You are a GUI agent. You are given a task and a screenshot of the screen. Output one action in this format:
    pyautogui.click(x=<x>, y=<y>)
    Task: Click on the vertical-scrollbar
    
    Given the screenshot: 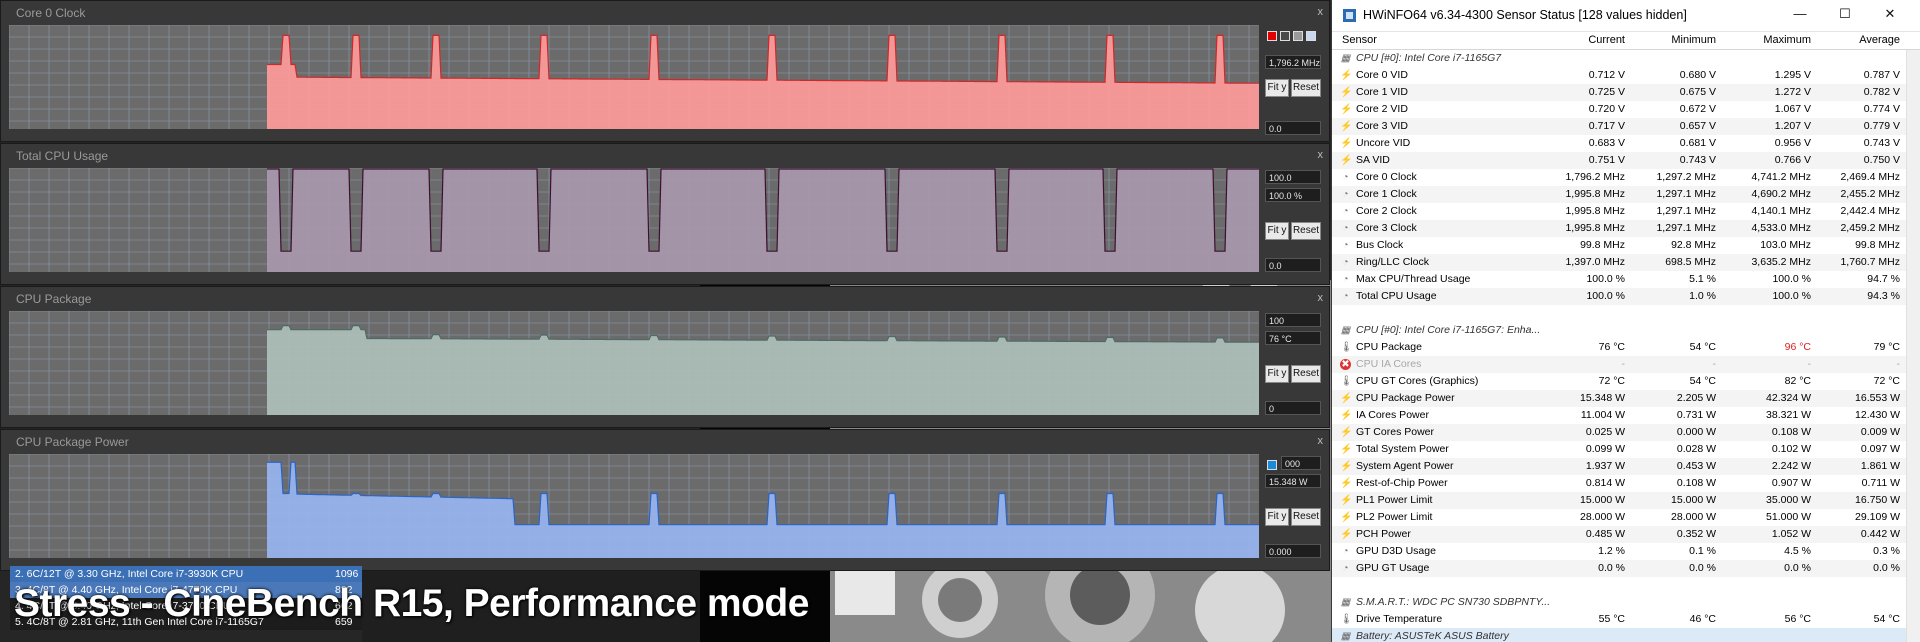 What is the action you would take?
    pyautogui.click(x=1913, y=346)
    